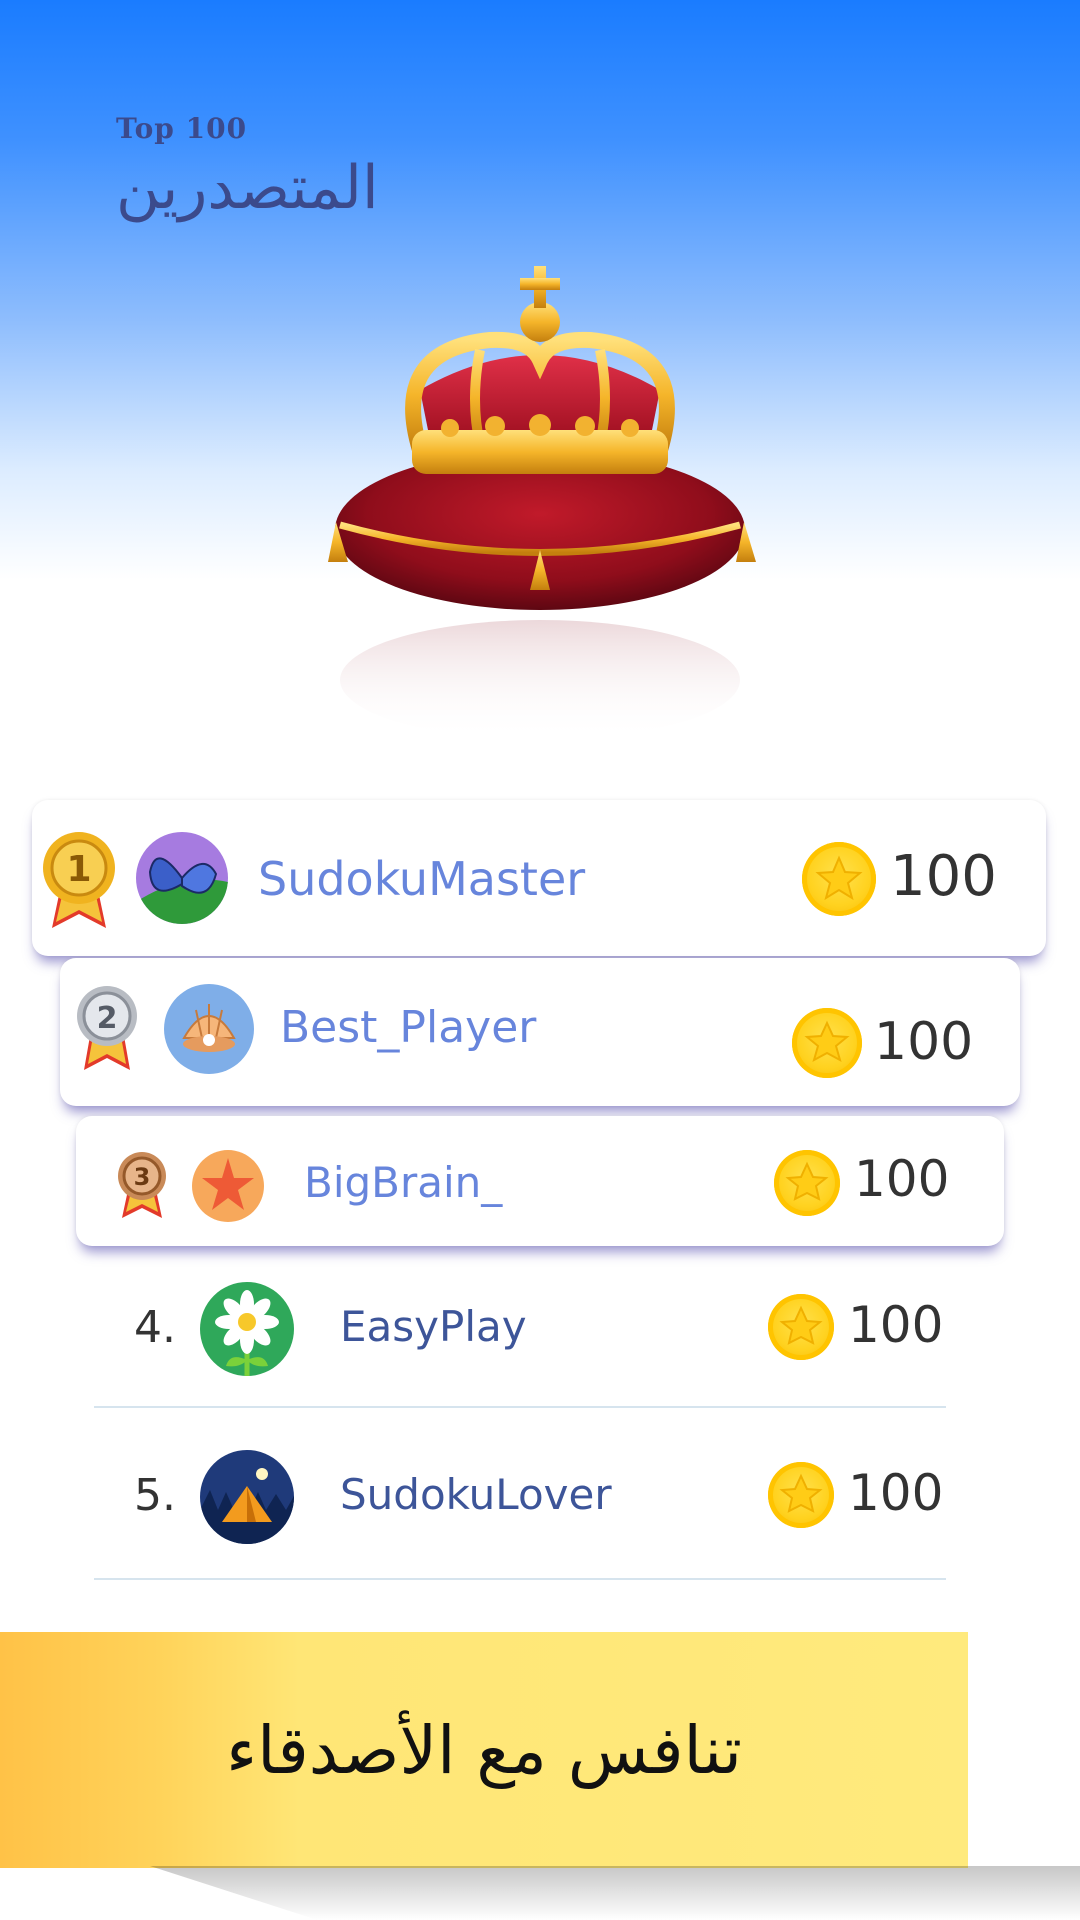 The width and height of the screenshot is (1080, 1920). I want to click on starfish-avatar-icon, so click(228, 1186).